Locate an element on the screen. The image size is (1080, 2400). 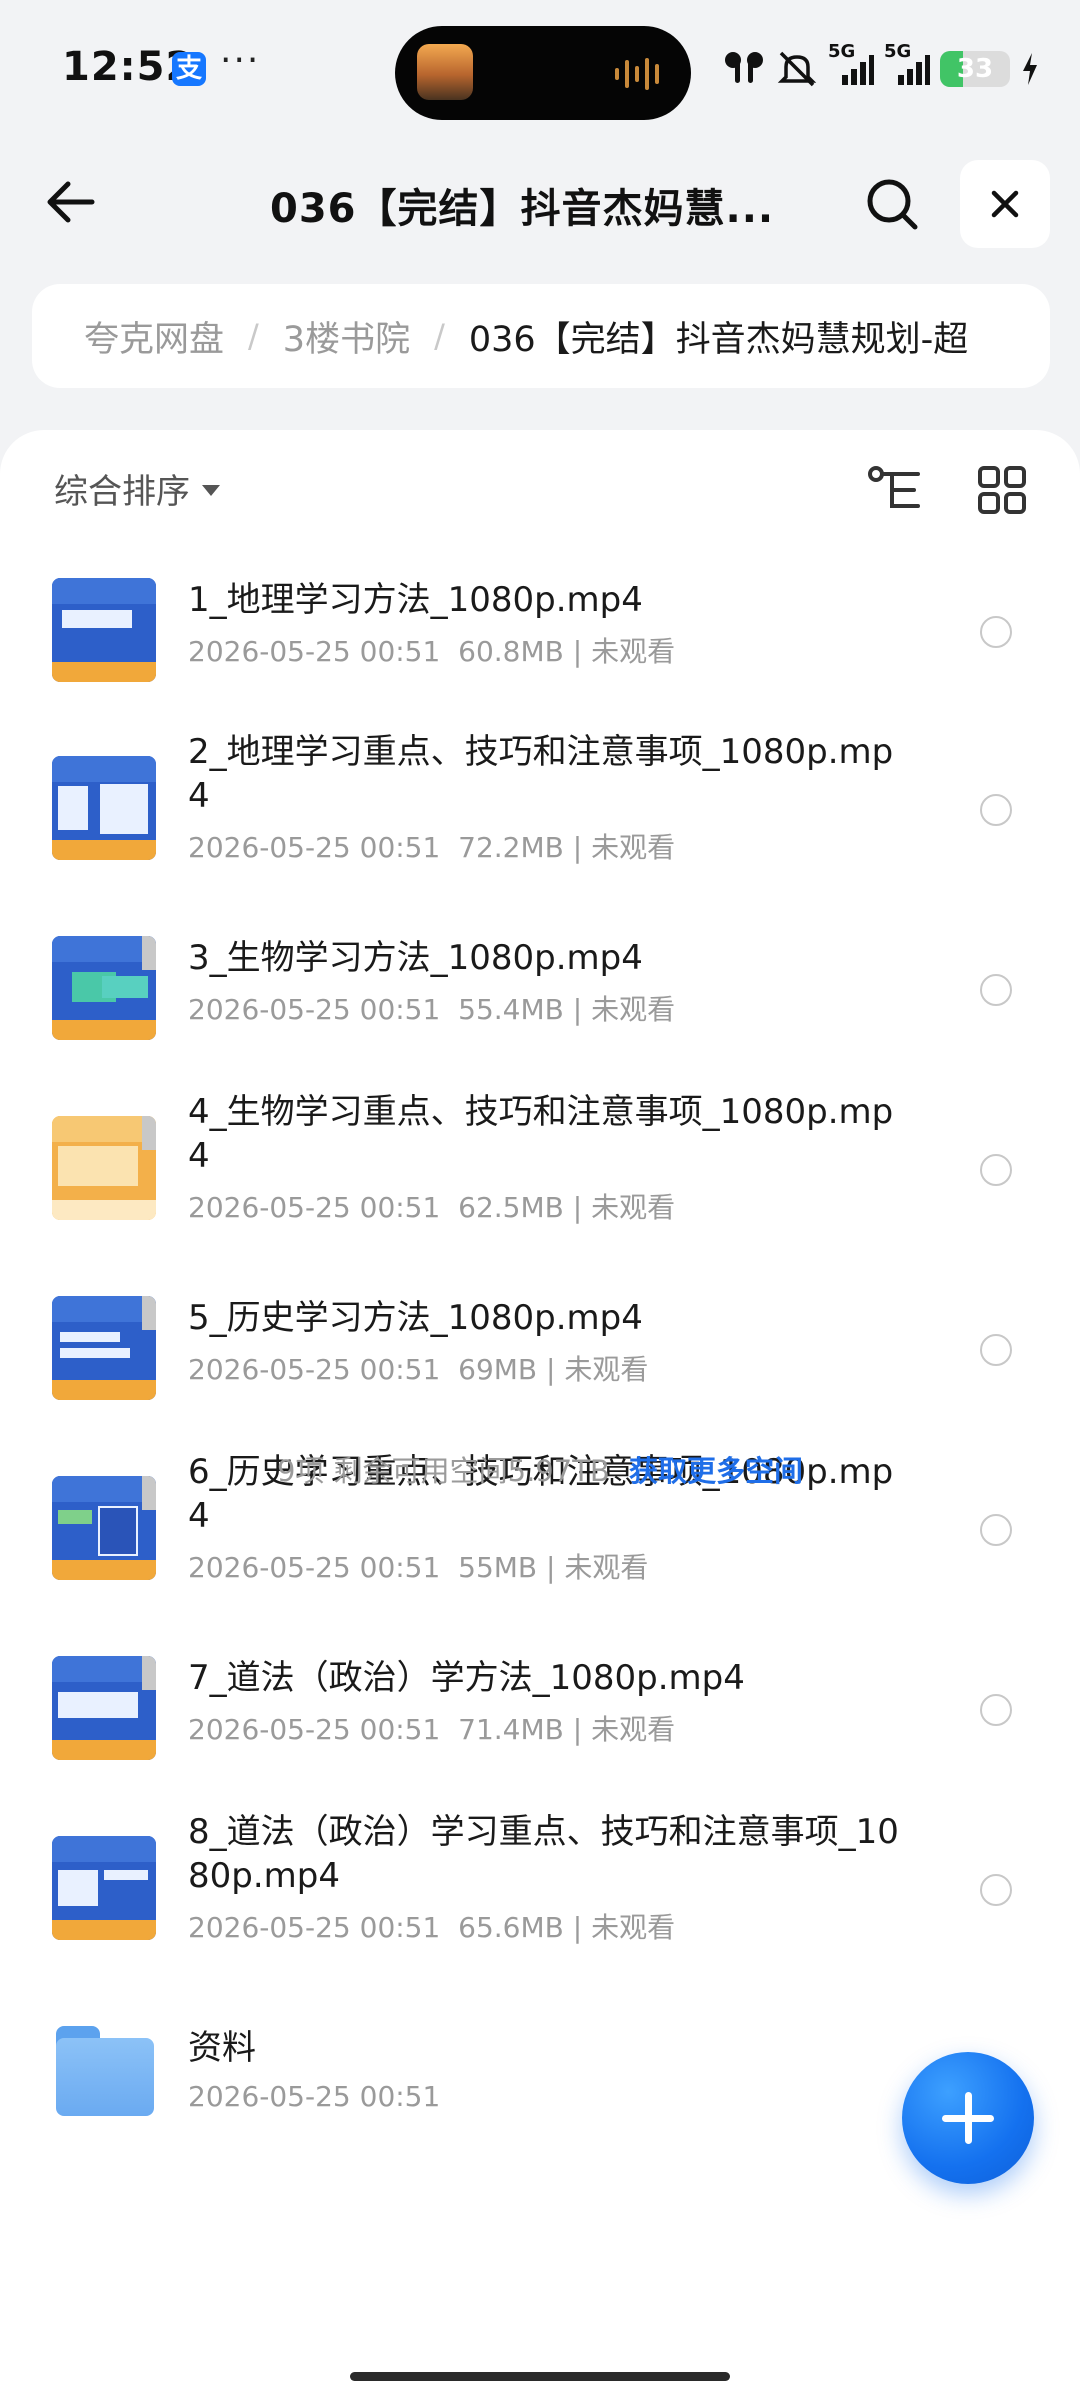
get-more-space-link: 获取更多空间 is located at coordinates (716, 1471).